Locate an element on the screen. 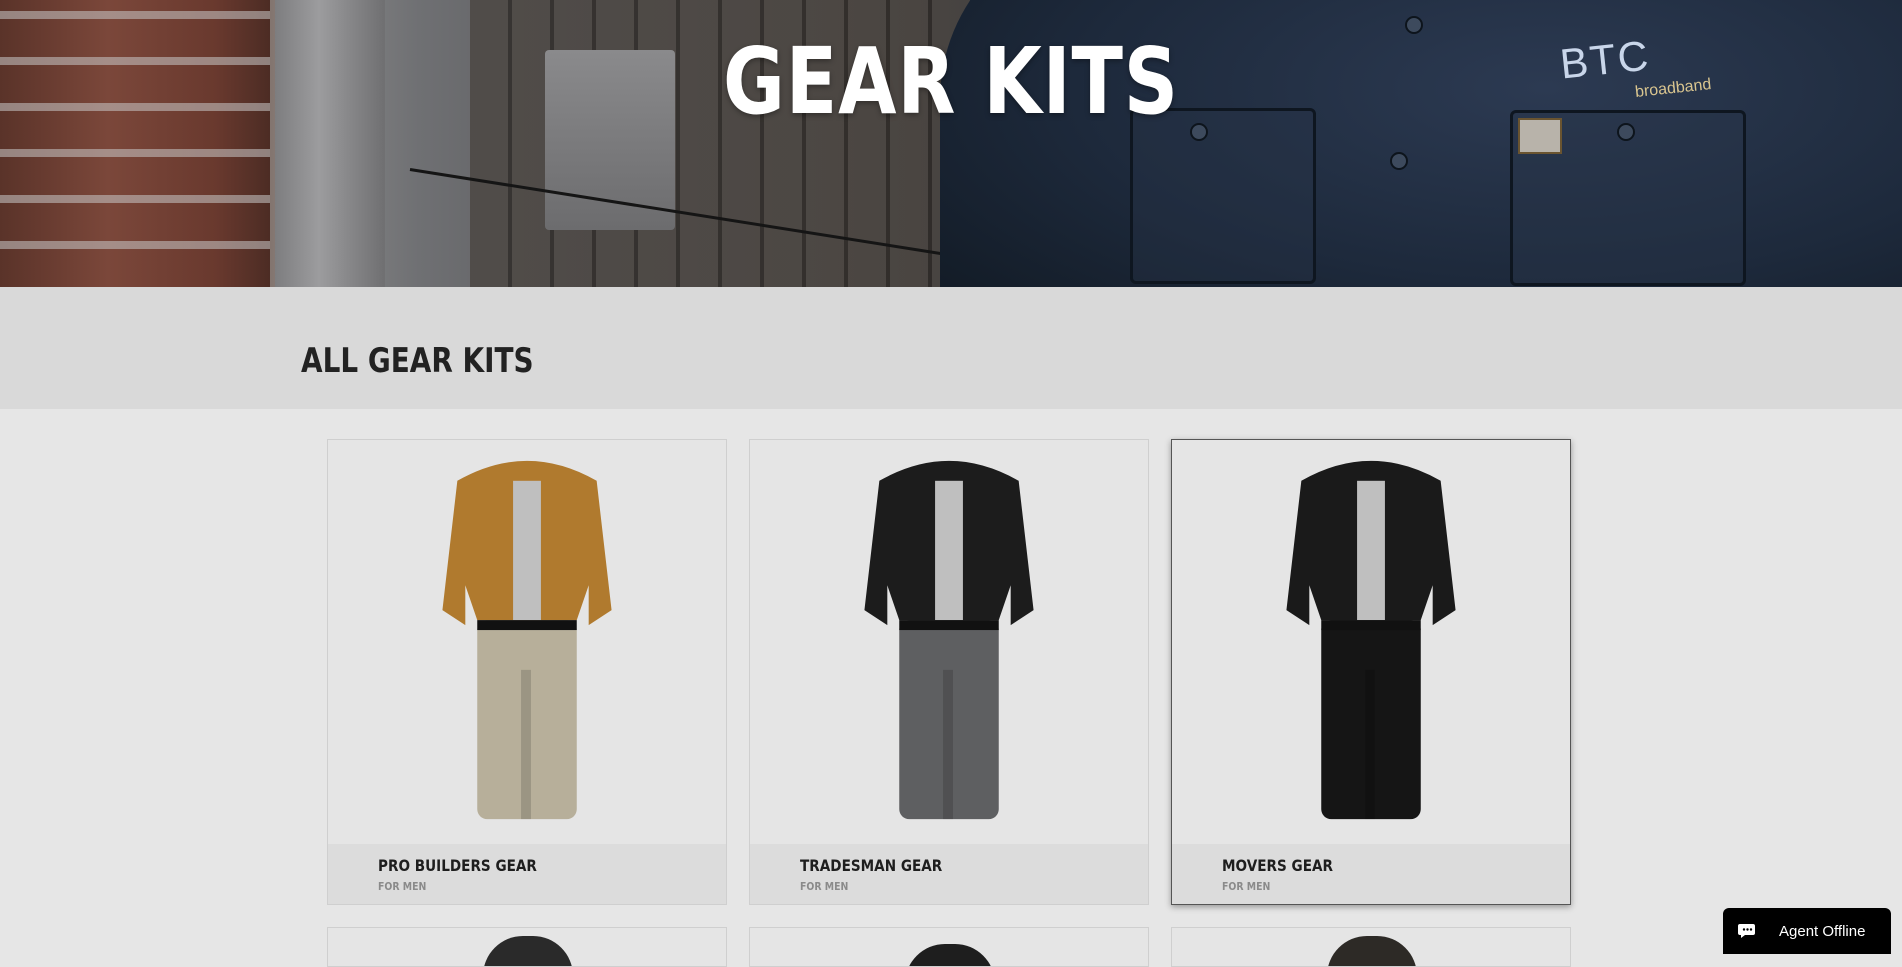 This screenshot has width=1902, height=967. kit-image-movers is located at coordinates (1371, 640).